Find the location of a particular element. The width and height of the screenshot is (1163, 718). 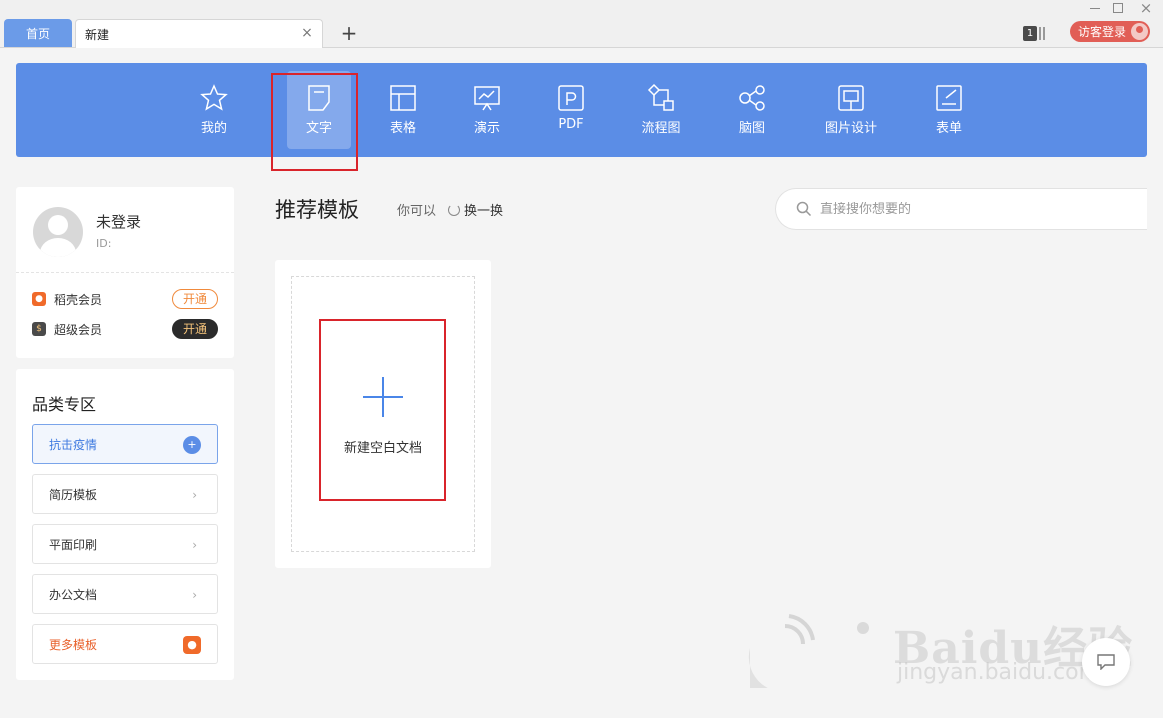

window-close-icon: × is located at coordinates (1146, 8).